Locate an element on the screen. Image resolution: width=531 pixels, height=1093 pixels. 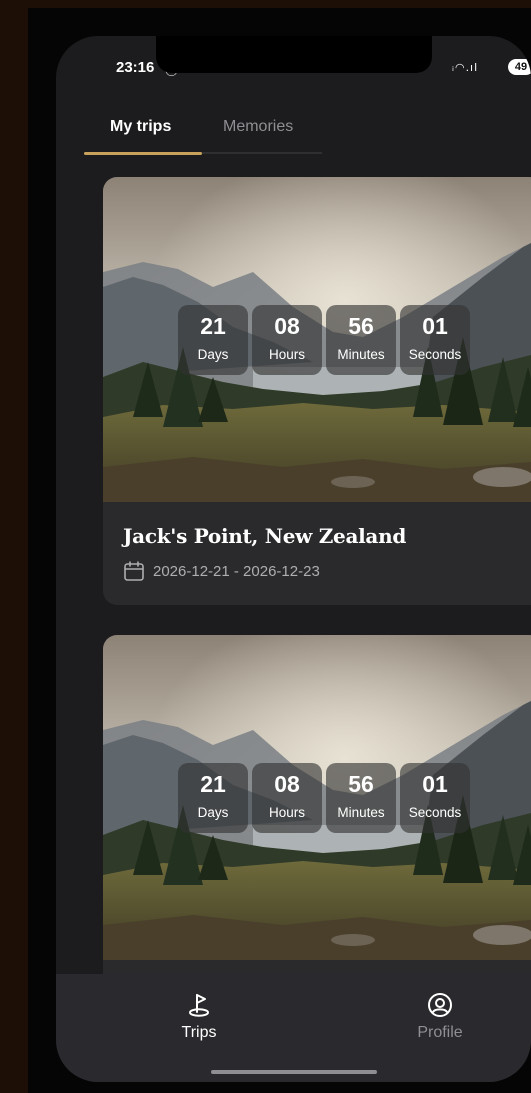
nav-label: Trips is located at coordinates (199, 1032).